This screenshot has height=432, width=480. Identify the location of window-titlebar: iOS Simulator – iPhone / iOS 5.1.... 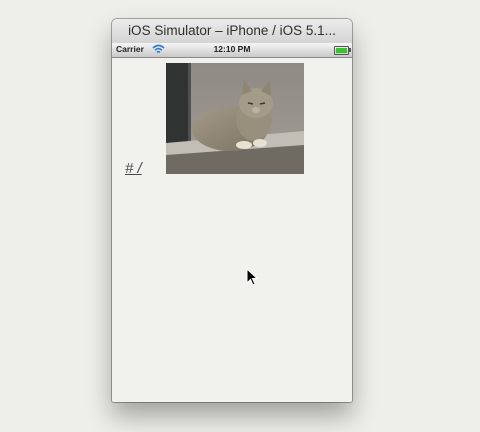
(232, 31).